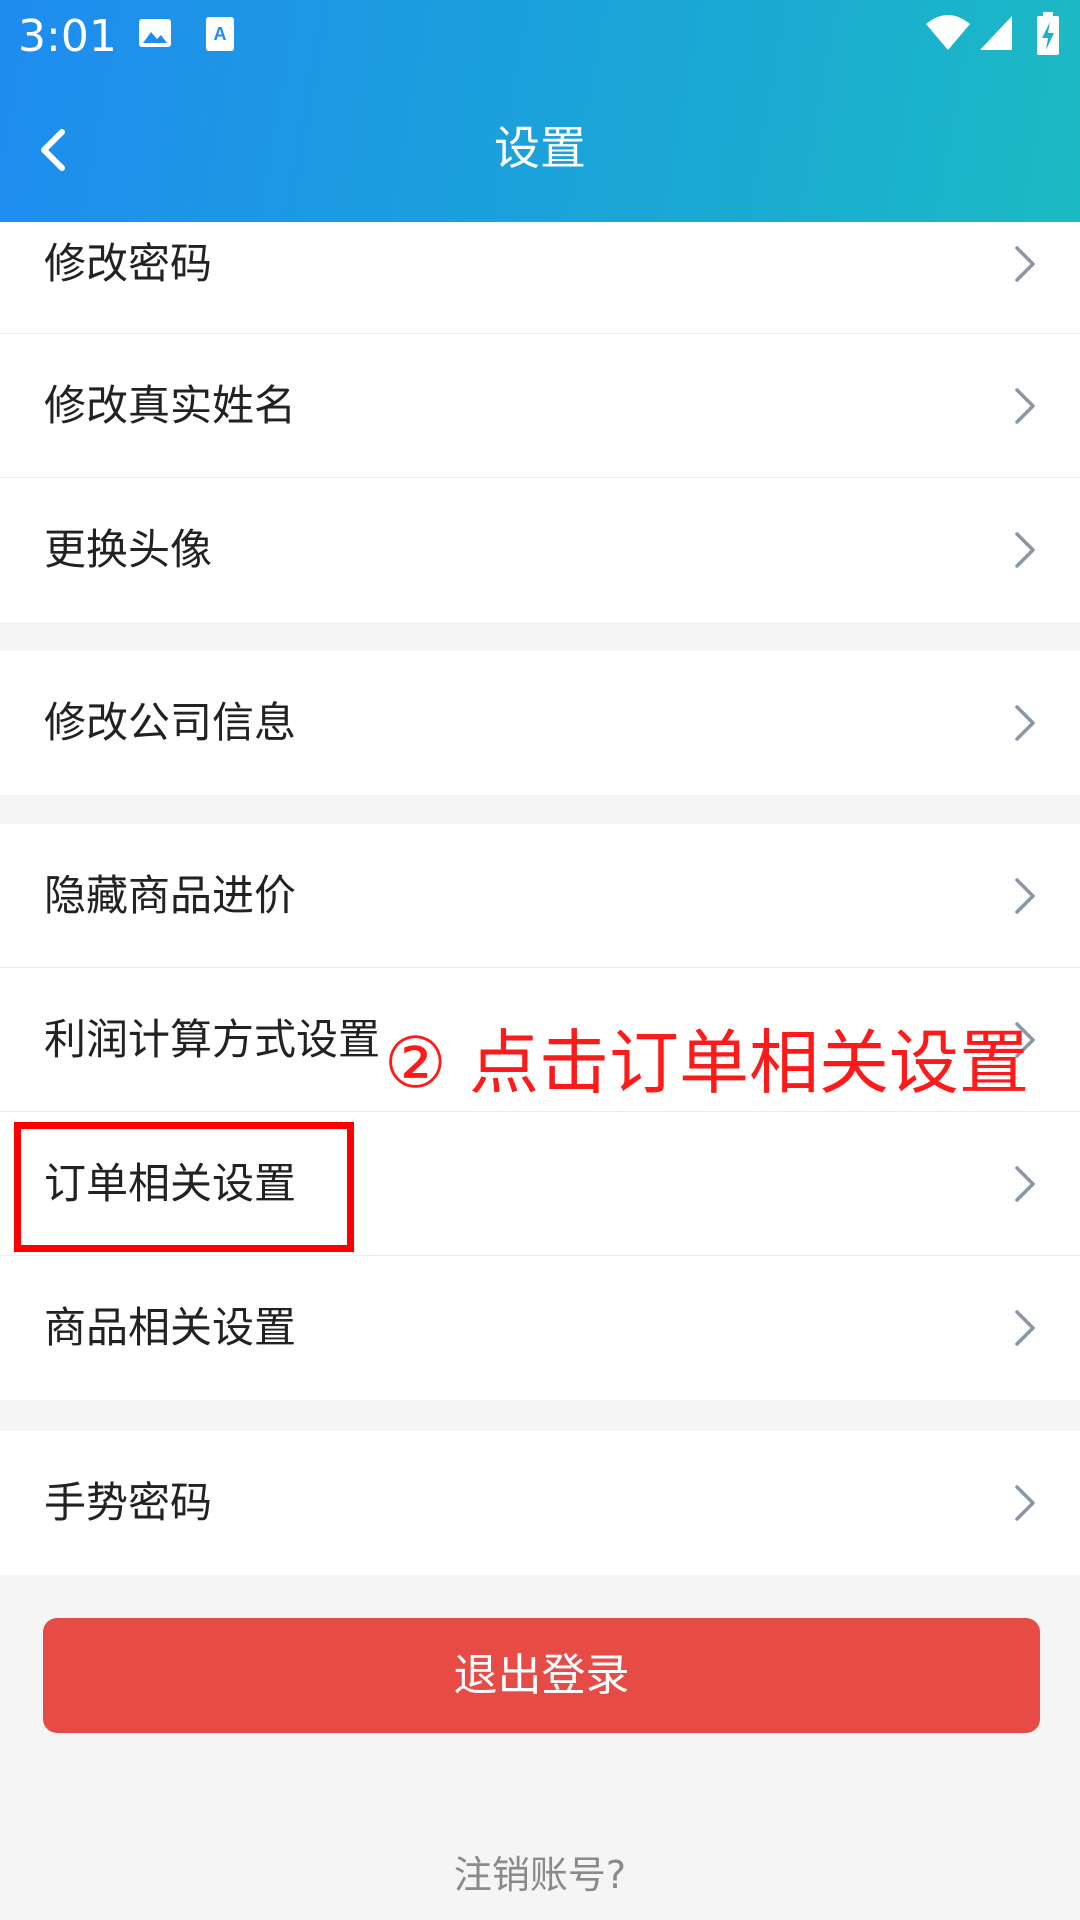  What do you see at coordinates (948, 35) in the screenshot?
I see `wifi-icon` at bounding box center [948, 35].